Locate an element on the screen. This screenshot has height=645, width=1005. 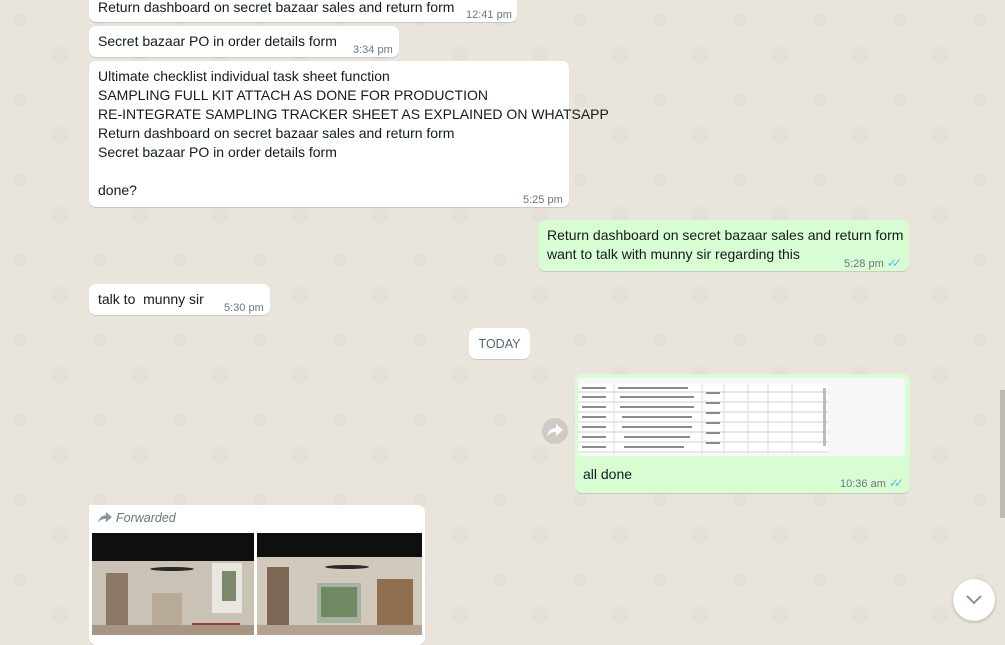
chat-scrollbar is located at coordinates (1002, 454).